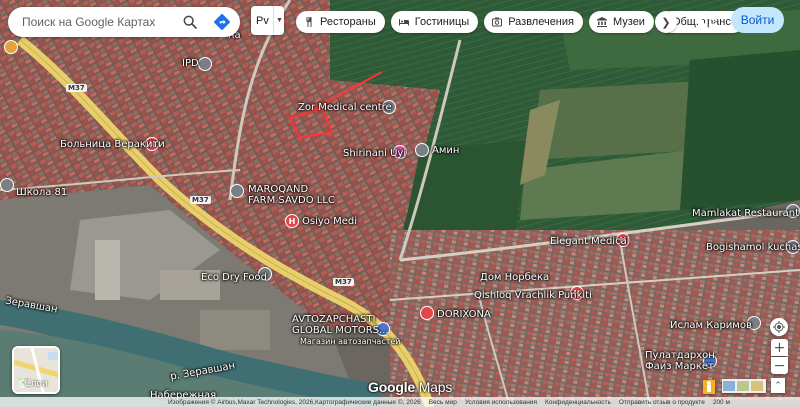  What do you see at coordinates (589, 241) in the screenshot?
I see `label-elegant: Elegant Medical` at bounding box center [589, 241].